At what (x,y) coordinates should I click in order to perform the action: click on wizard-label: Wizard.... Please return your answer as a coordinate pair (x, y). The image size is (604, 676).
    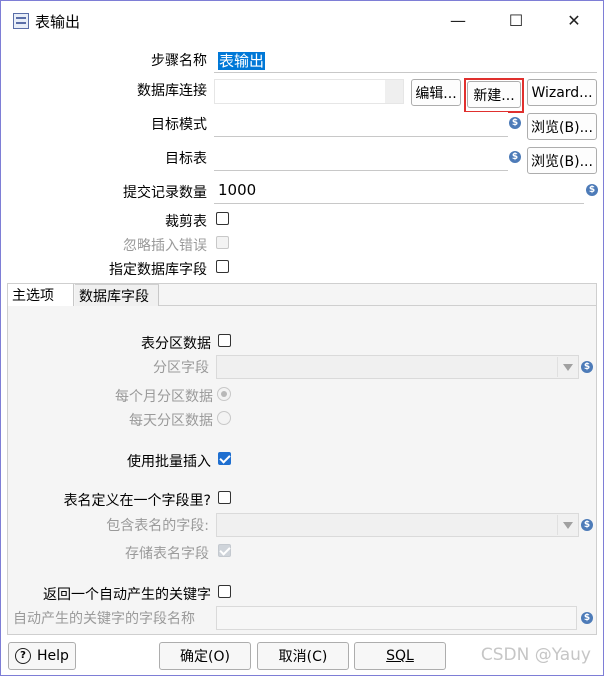
    Looking at the image, I should click on (562, 92).